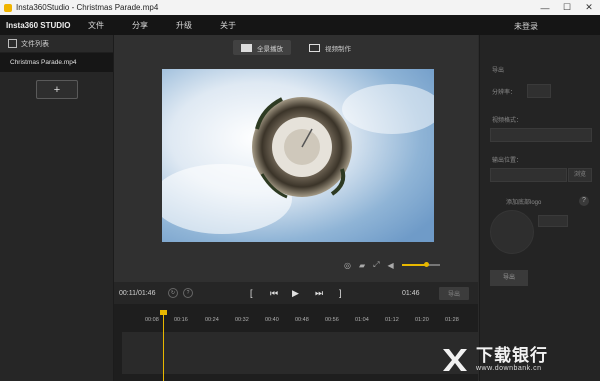  What do you see at coordinates (452, 320) in the screenshot?
I see `tick-label: 01:28` at bounding box center [452, 320].